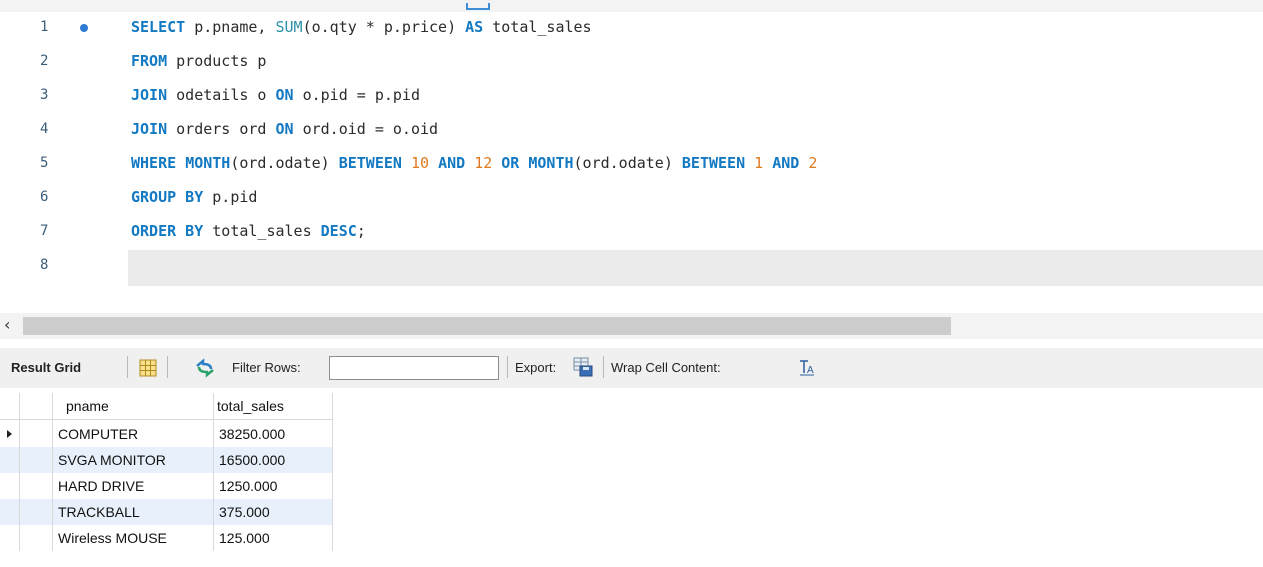 The height and width of the screenshot is (567, 1263). Describe the element at coordinates (474, 27) in the screenshot. I see `sql-keyword: AS` at that location.